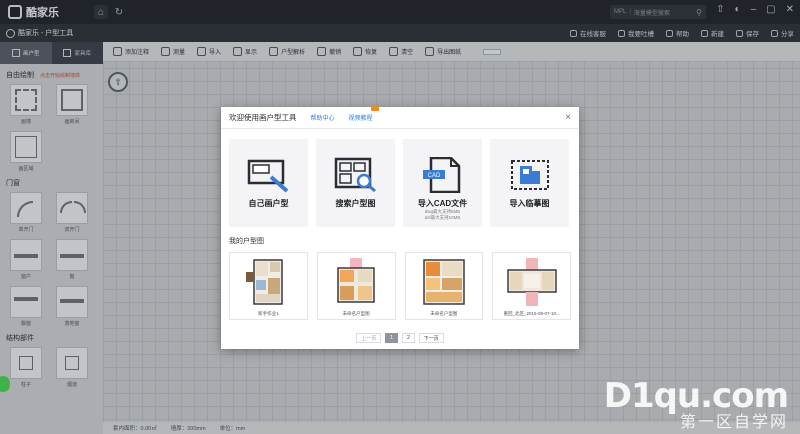 The image size is (800, 434). I want to click on next-page-button: 下一页, so click(431, 338).